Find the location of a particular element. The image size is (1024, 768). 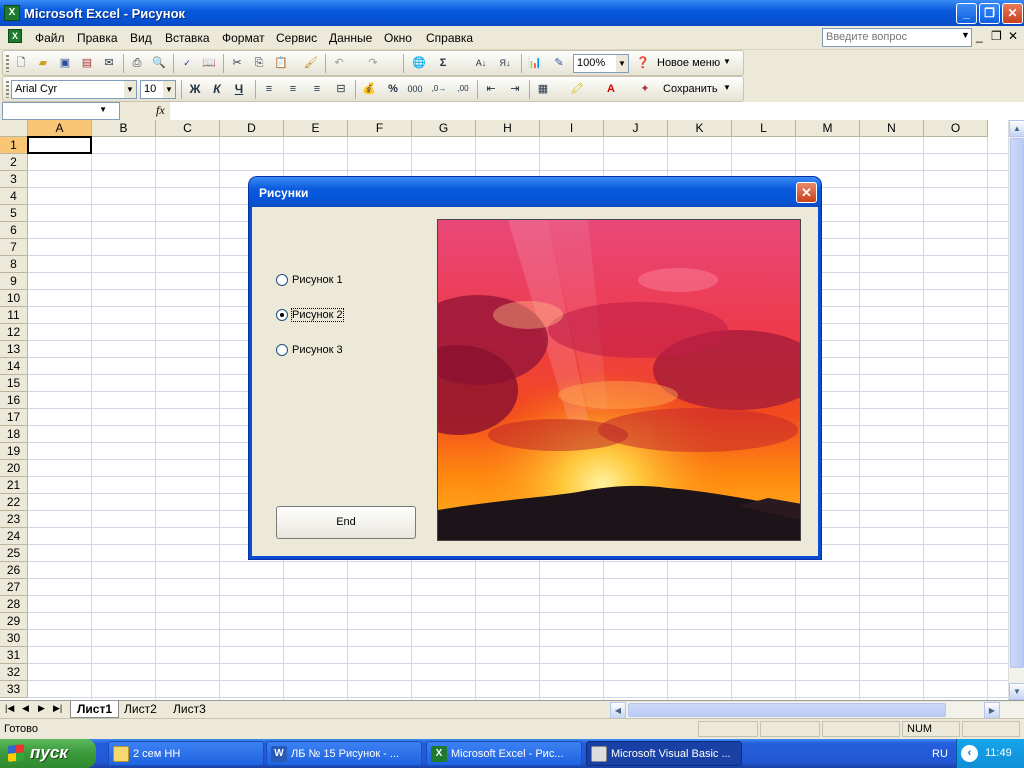

column-header-I: I is located at coordinates (572, 128).